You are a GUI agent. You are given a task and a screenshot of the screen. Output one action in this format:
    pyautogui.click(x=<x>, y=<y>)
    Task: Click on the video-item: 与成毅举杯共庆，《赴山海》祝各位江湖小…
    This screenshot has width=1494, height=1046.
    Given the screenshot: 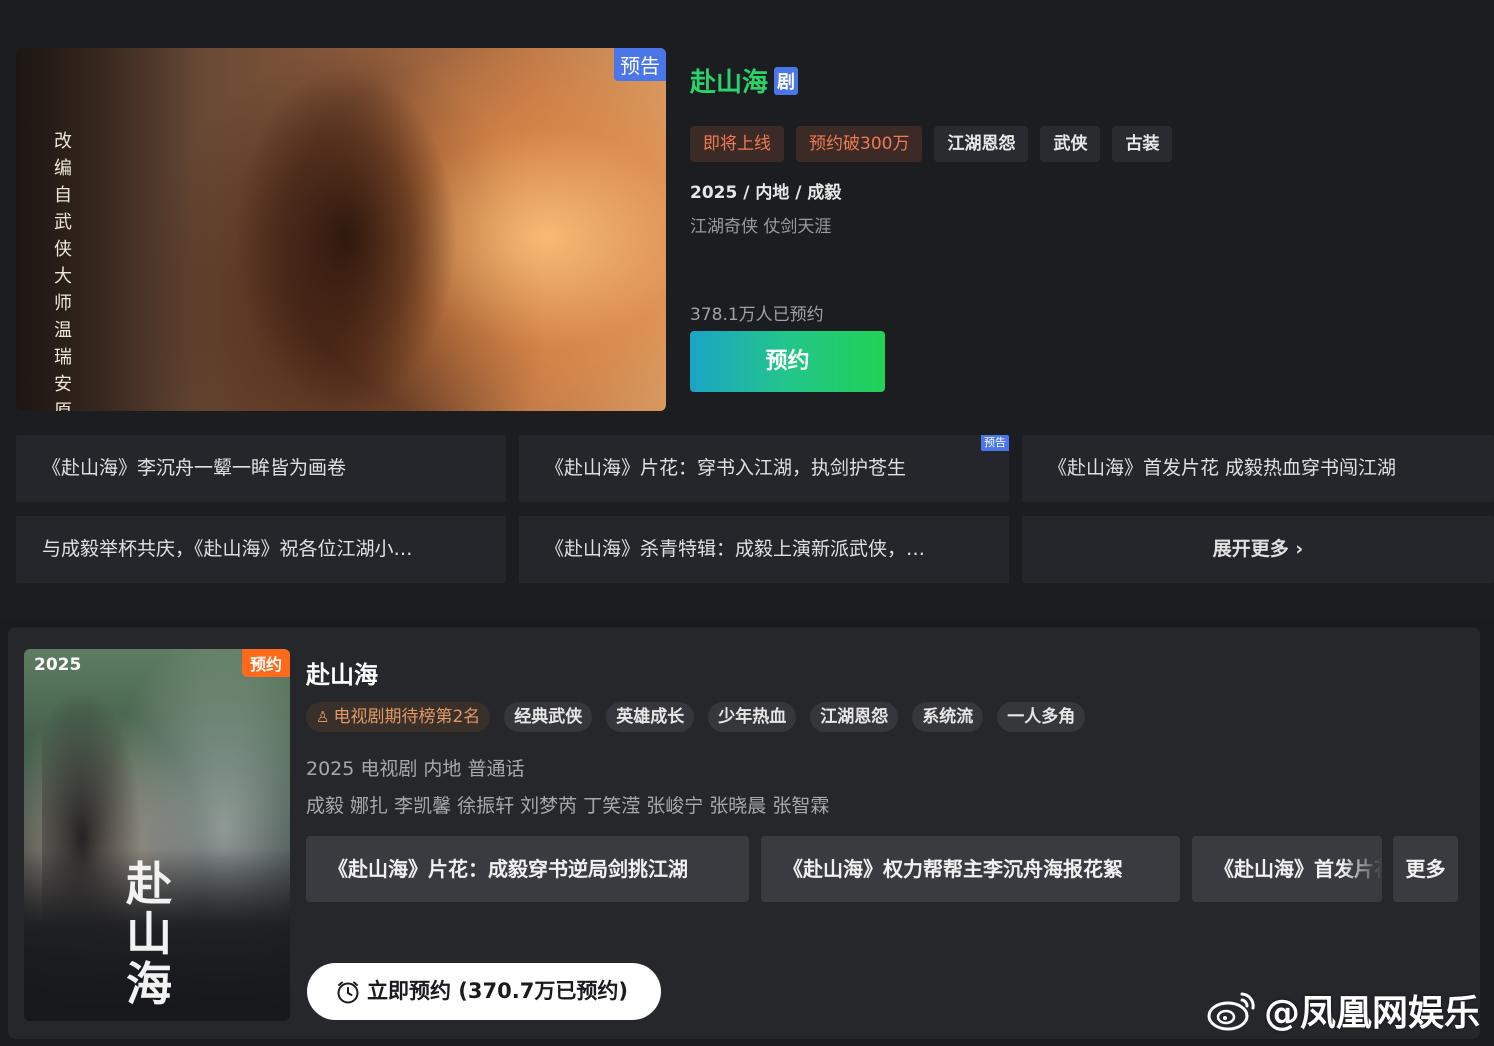 What is the action you would take?
    pyautogui.click(x=261, y=549)
    